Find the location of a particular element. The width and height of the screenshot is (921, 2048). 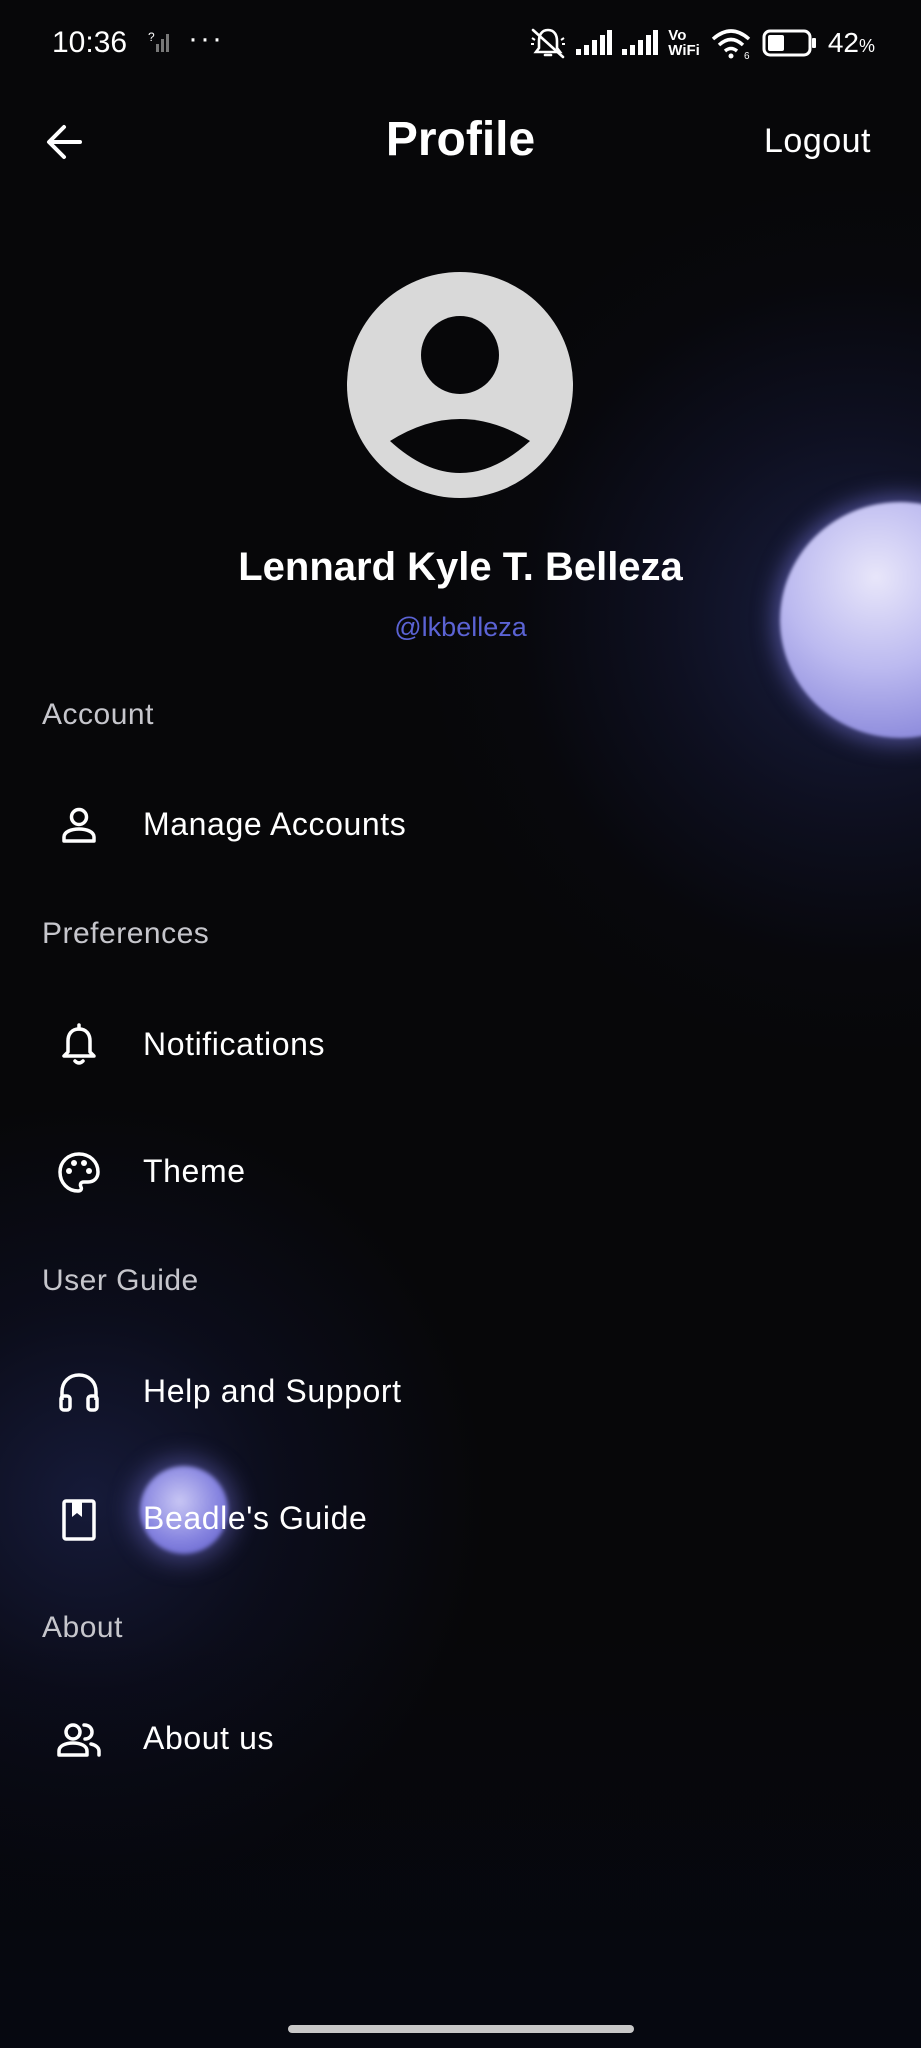

status-icons: Vo WiFi 6 42% is located at coordinates (702, 43).